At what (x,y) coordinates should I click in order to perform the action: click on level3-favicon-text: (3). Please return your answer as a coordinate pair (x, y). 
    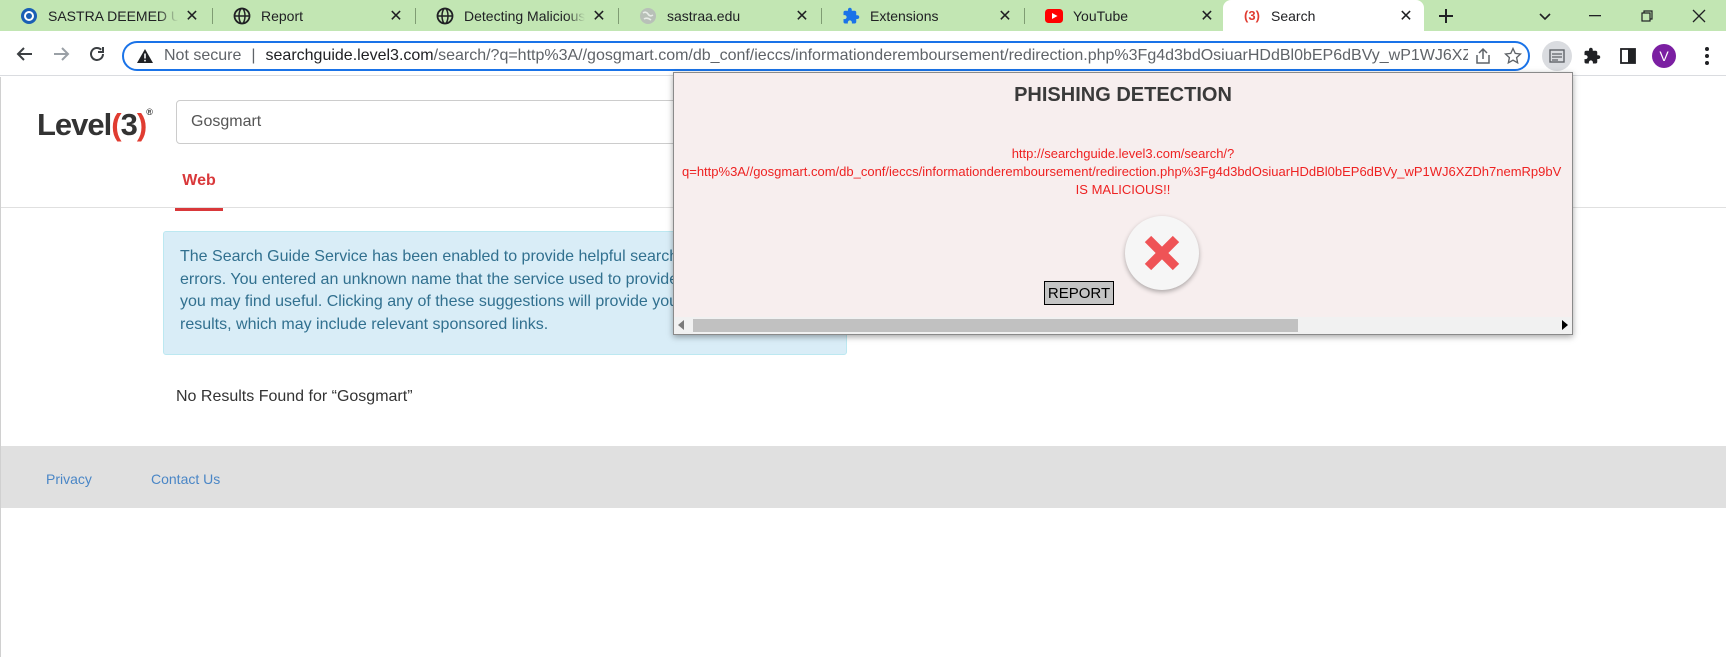
    Looking at the image, I should click on (1252, 15).